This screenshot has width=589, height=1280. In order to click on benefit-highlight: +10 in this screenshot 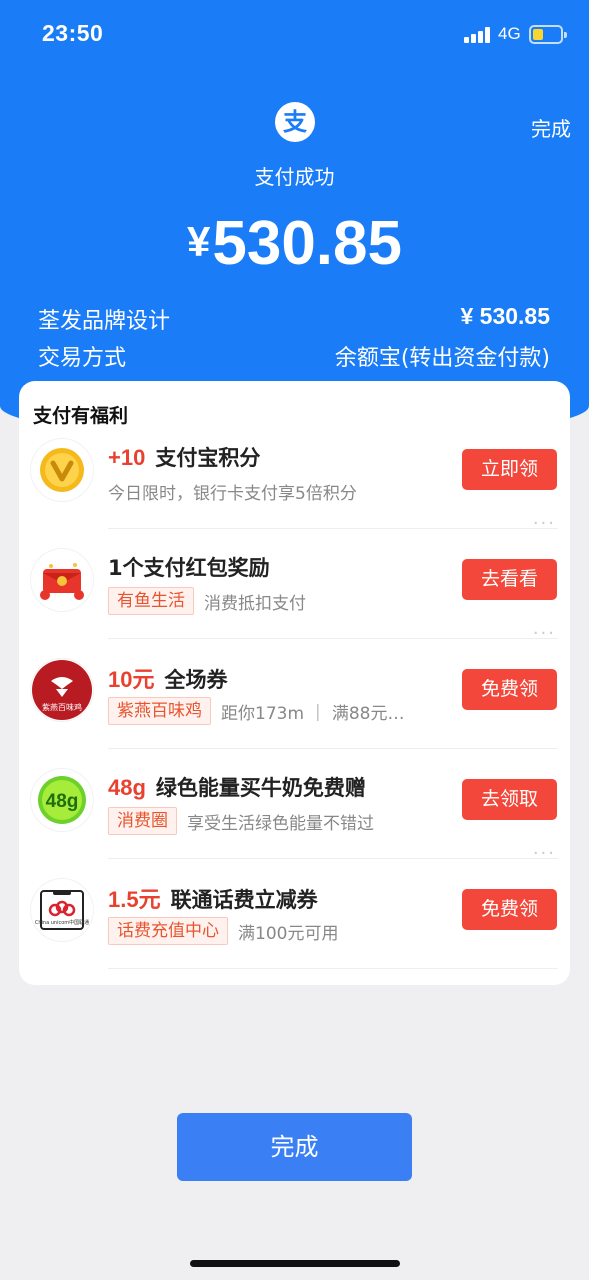, I will do `click(127, 457)`.